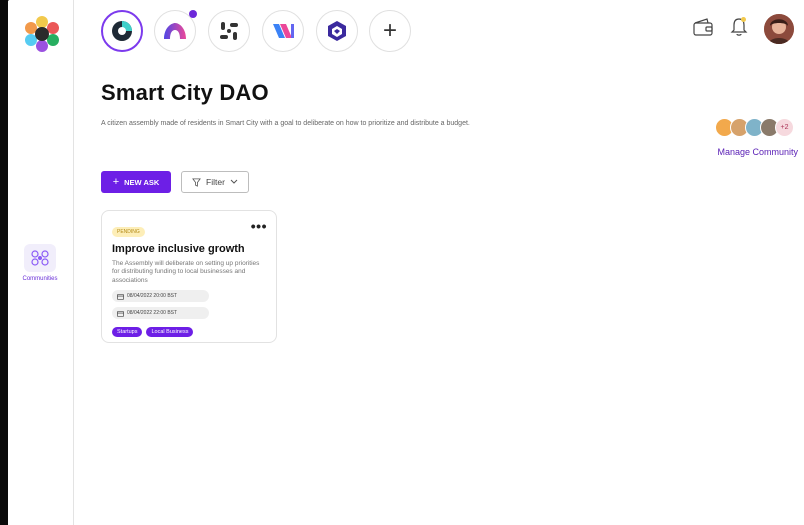 The width and height of the screenshot is (804, 525). I want to click on sidebar-item-communities: Communities, so click(40, 263).